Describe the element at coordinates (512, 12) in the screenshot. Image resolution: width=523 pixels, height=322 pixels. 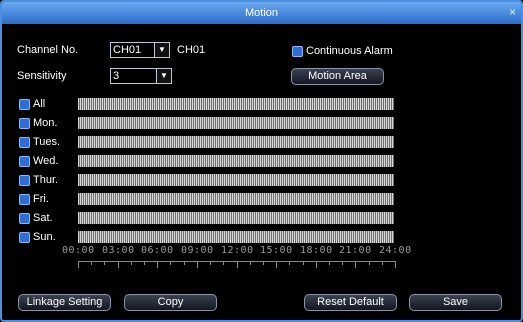
I see `close-icon: ×` at that location.